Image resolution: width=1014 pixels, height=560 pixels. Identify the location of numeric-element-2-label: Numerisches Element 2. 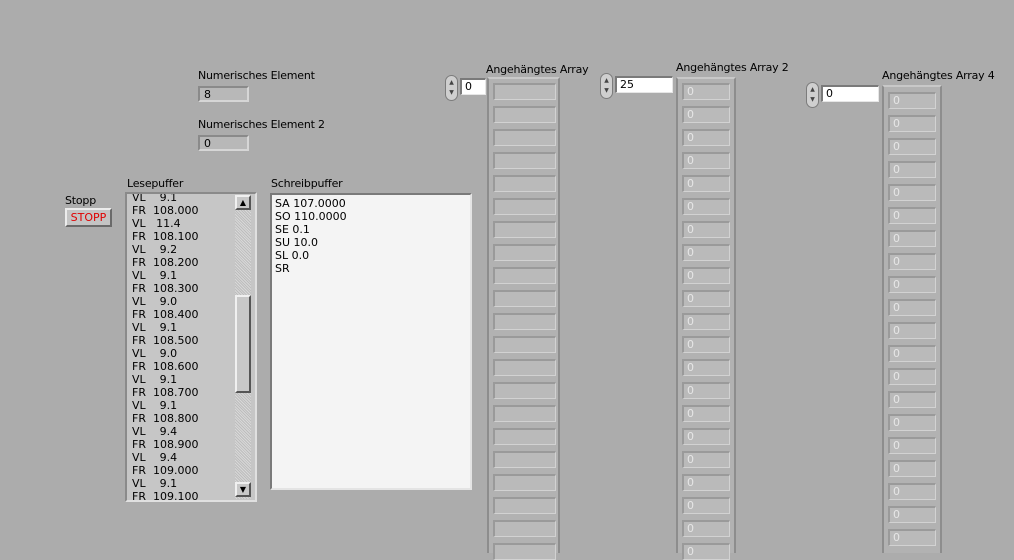
(261, 124).